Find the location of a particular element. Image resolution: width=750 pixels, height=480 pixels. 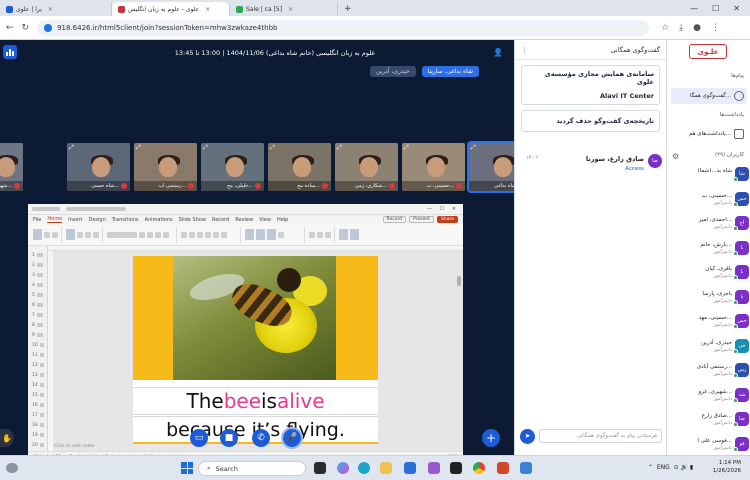

user-list-item: حی حیدری، آدرین دانش‌آموز is located at coordinates (710, 349).